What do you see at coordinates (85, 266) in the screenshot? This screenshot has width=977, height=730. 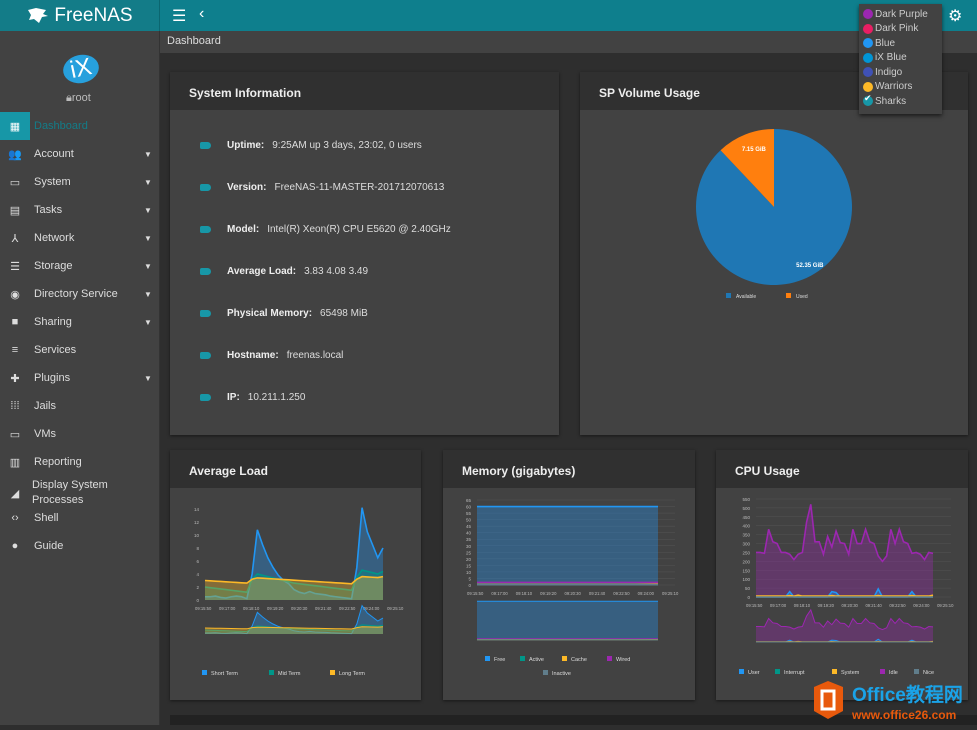 I see `sidebar-item-label: Storage` at bounding box center [85, 266].